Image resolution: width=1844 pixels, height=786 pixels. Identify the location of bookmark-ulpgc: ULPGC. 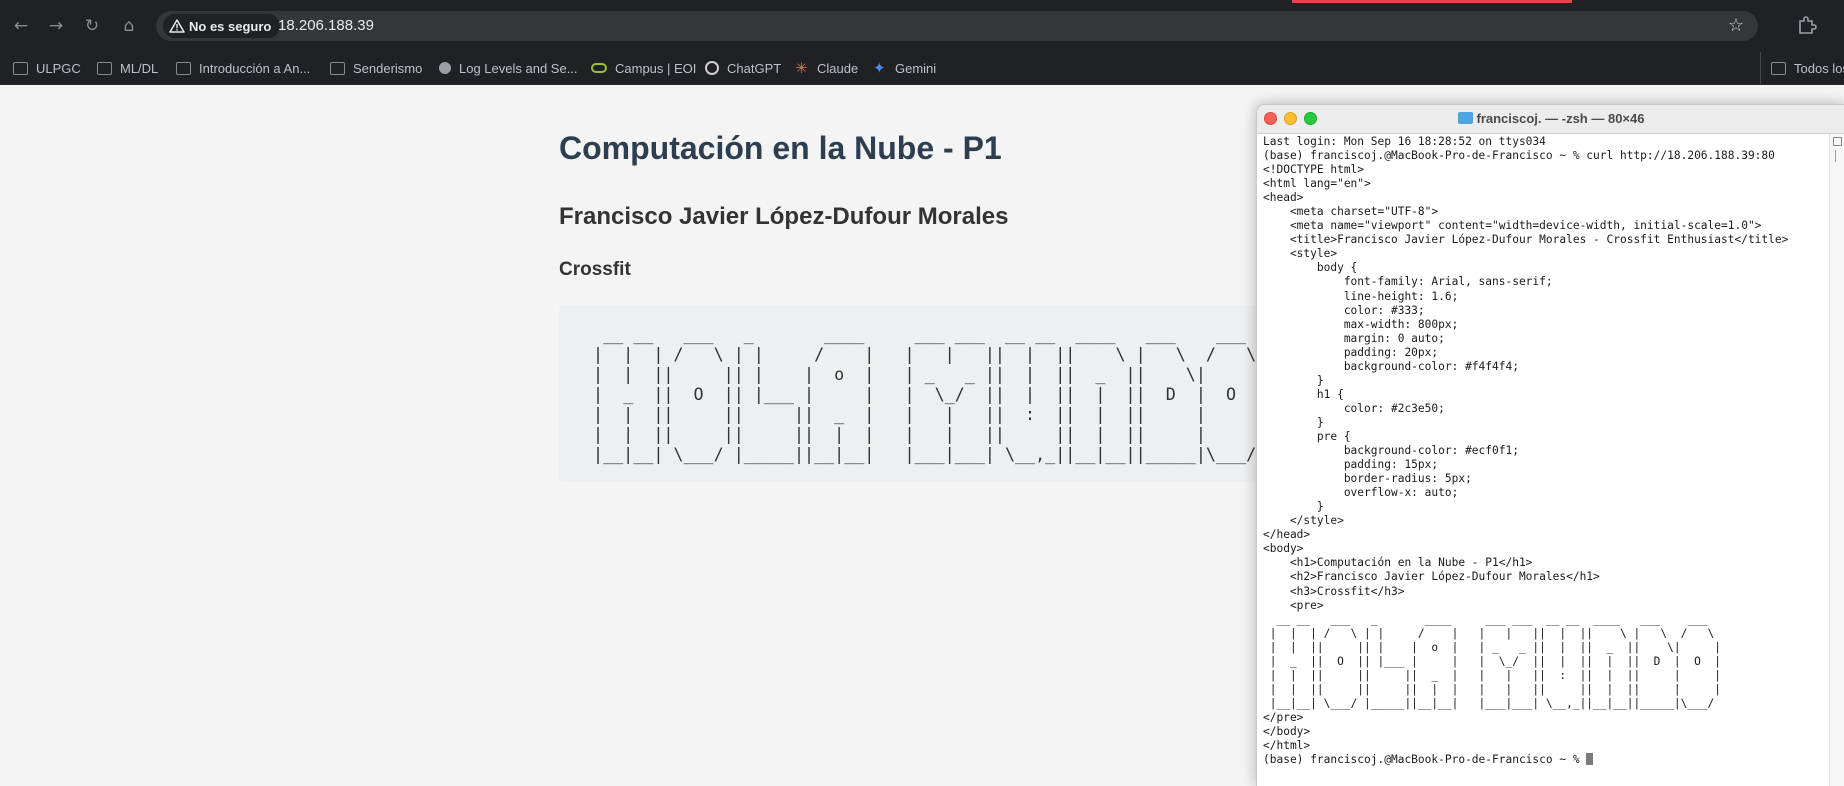
(47, 68).